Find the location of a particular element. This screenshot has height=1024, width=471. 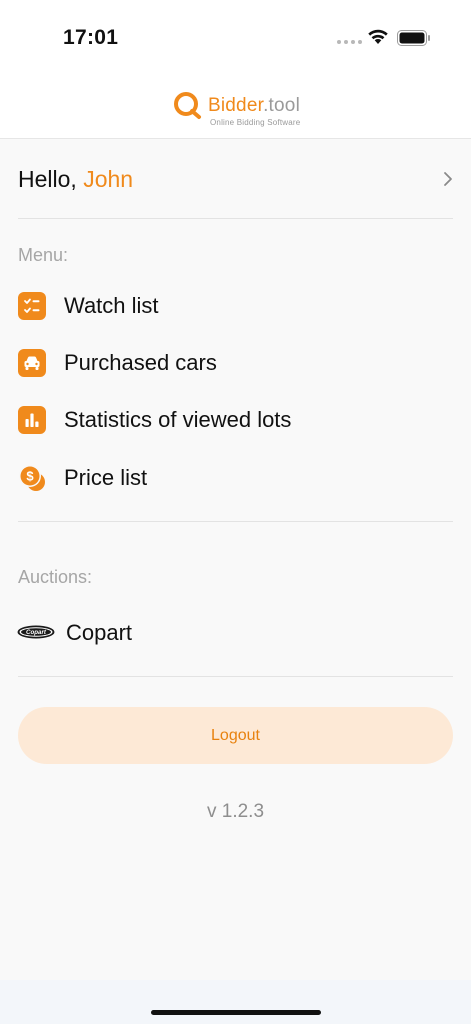

svg-text: Copart is located at coordinates (36, 632).